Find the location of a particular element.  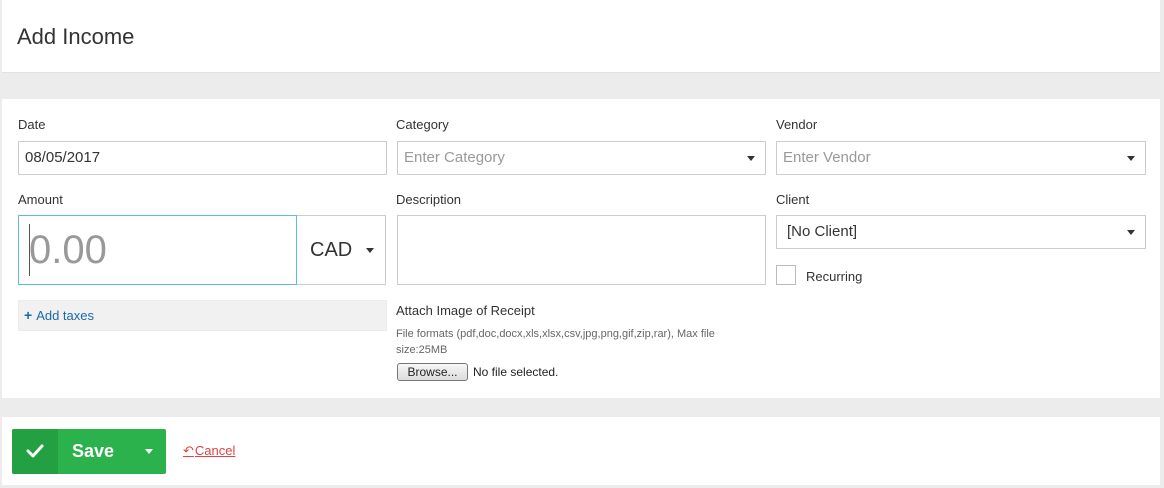

vendor-select: Enter Vendor is located at coordinates (961, 158).